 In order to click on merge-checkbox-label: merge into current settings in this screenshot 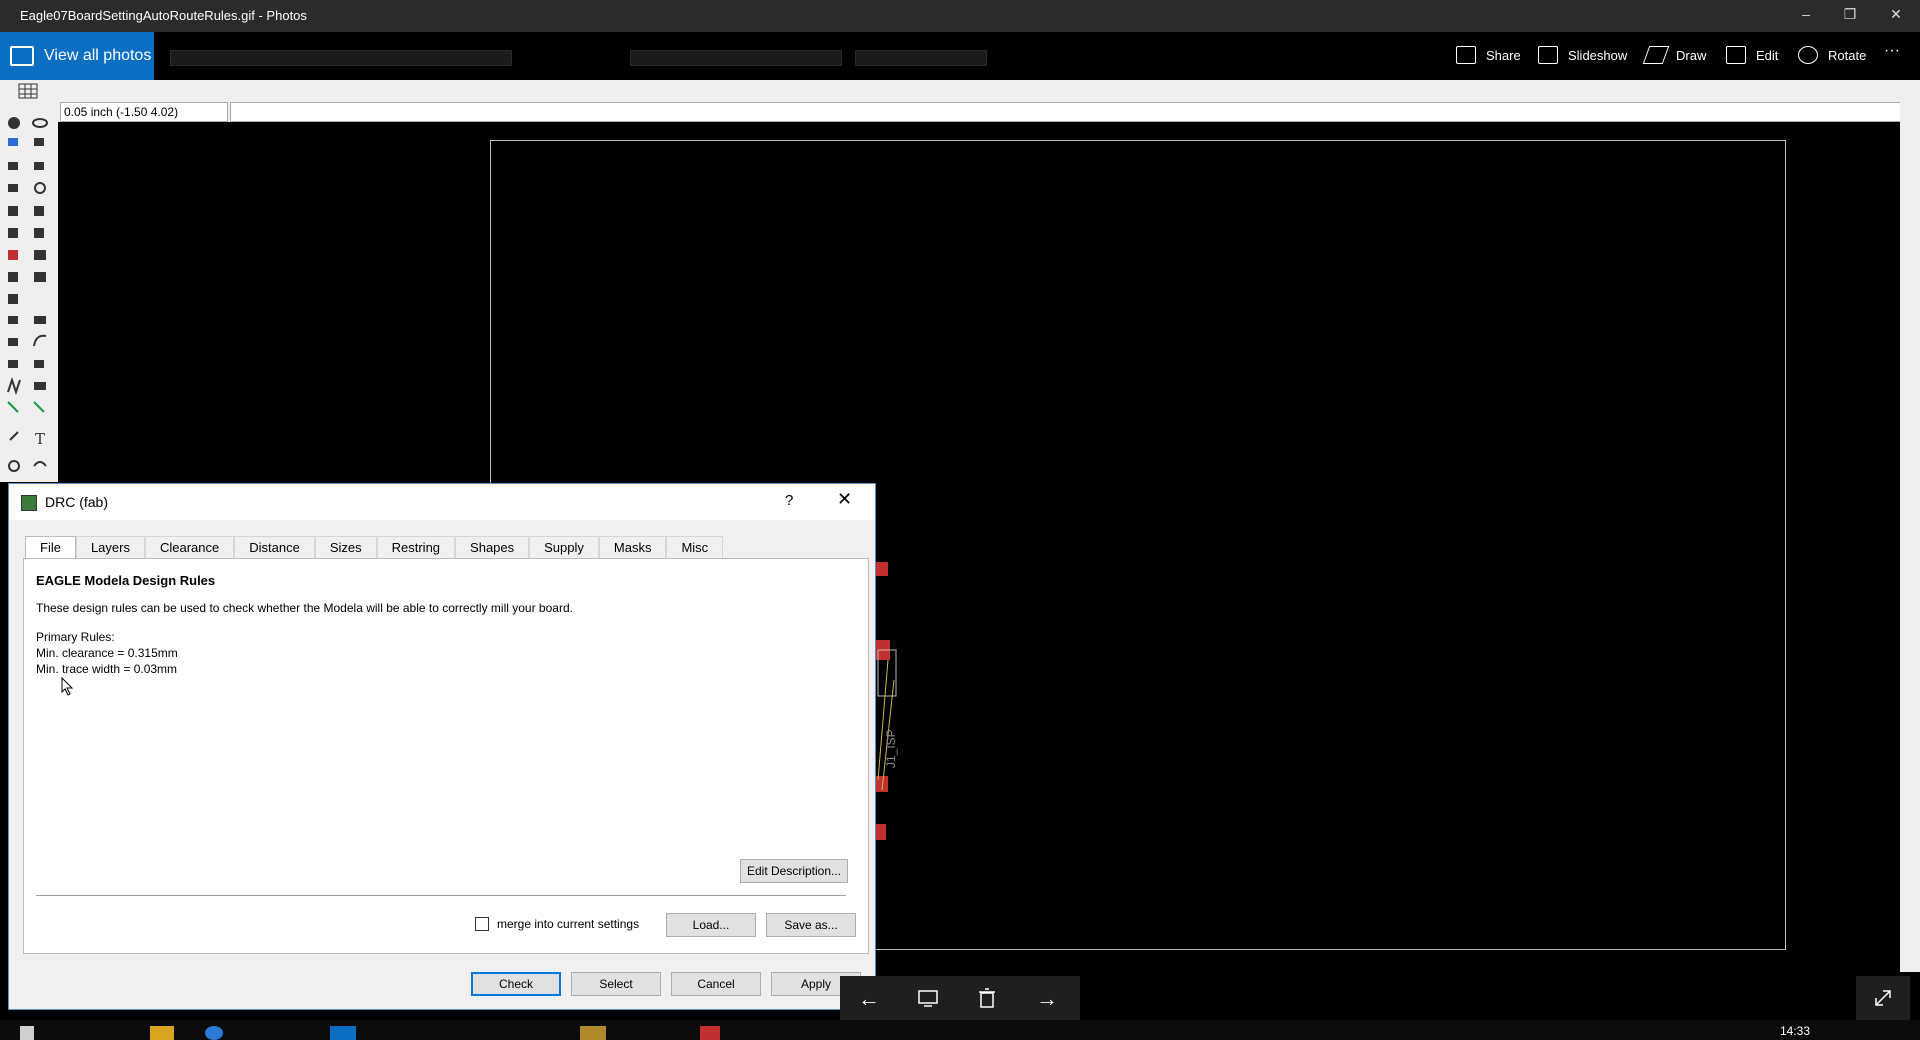, I will do `click(568, 924)`.